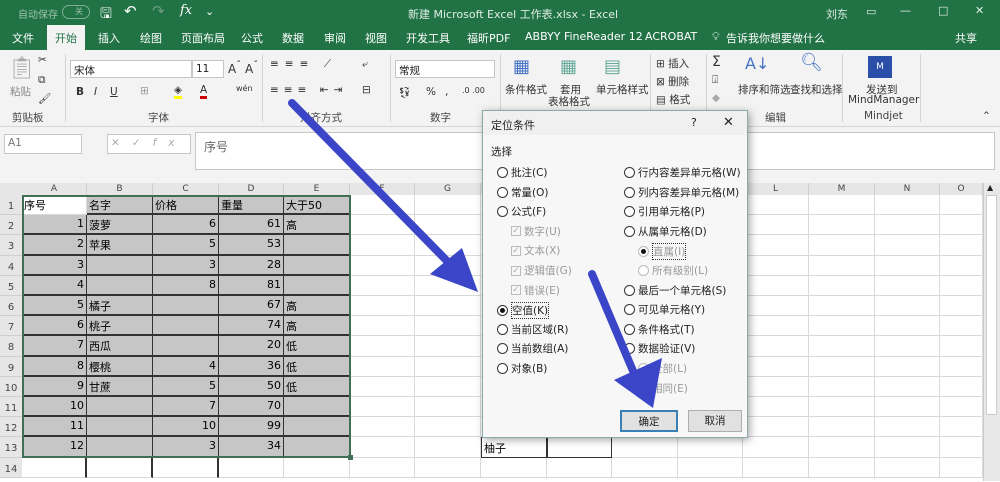  What do you see at coordinates (317, 326) in the screenshot?
I see `cell-E7: 高` at bounding box center [317, 326].